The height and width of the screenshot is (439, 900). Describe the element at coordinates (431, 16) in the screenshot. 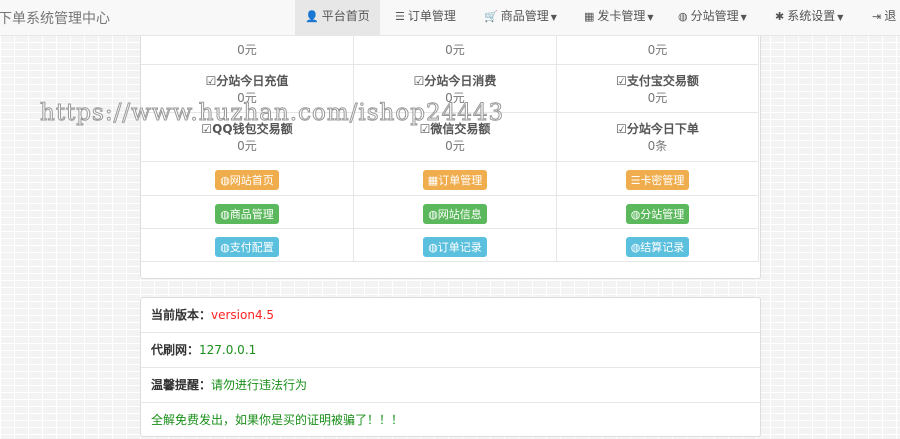

I see `nav-label: 订单管理` at that location.